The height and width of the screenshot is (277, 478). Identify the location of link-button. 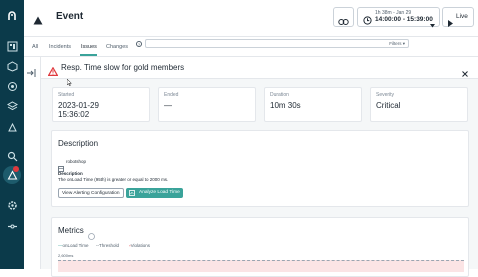
(343, 17).